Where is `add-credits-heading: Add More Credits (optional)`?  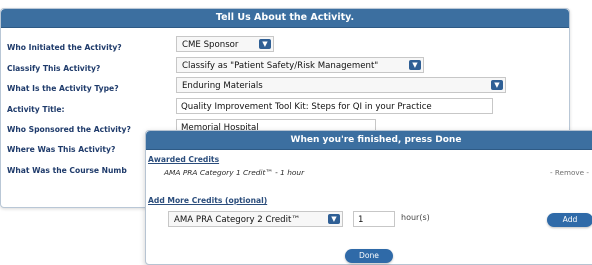
add-credits-heading: Add More Credits (optional) is located at coordinates (208, 200).